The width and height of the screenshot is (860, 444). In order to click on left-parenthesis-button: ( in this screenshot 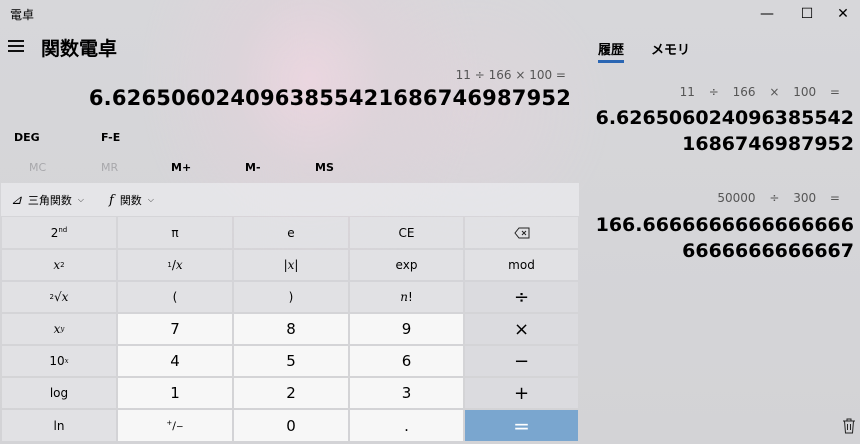, I will do `click(175, 297)`.